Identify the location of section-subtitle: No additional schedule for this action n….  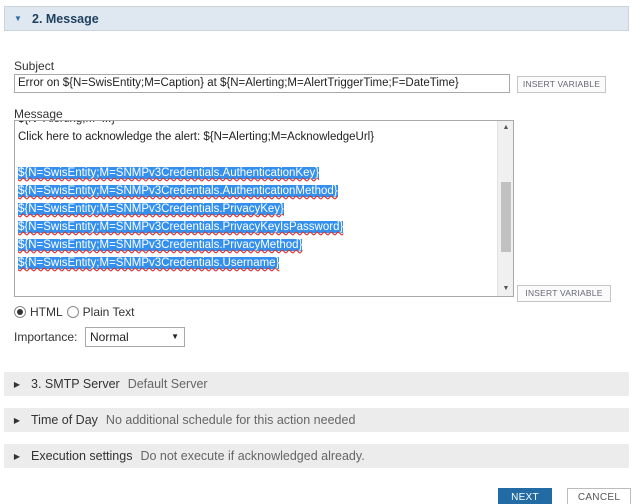
(230, 420).